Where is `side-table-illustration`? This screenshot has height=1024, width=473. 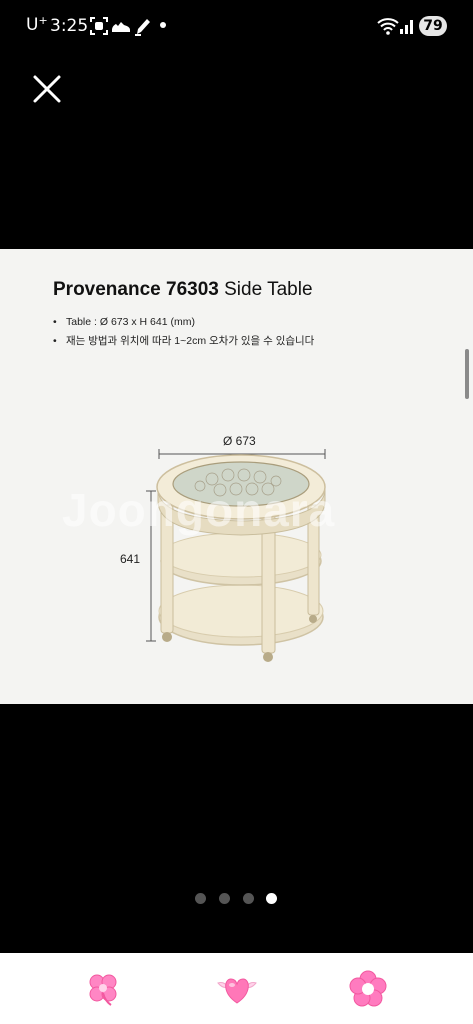 side-table-illustration is located at coordinates (236, 555).